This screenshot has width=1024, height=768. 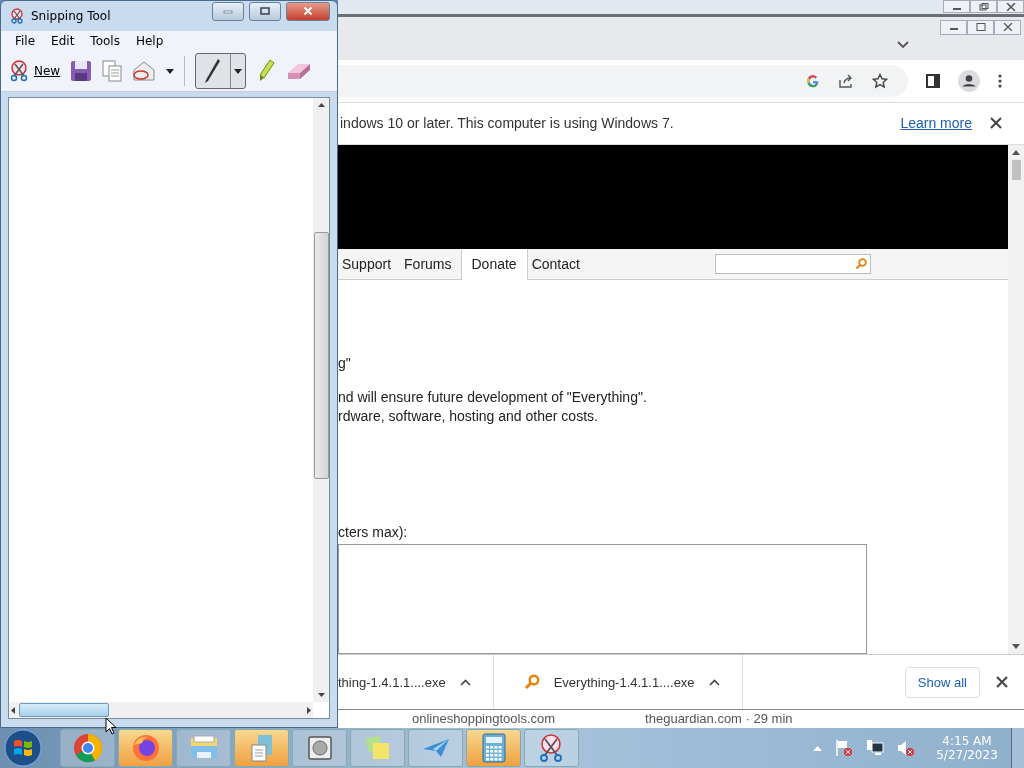 I want to click on download-item: Everything-1.4.1.1....exe, so click(x=626, y=682).